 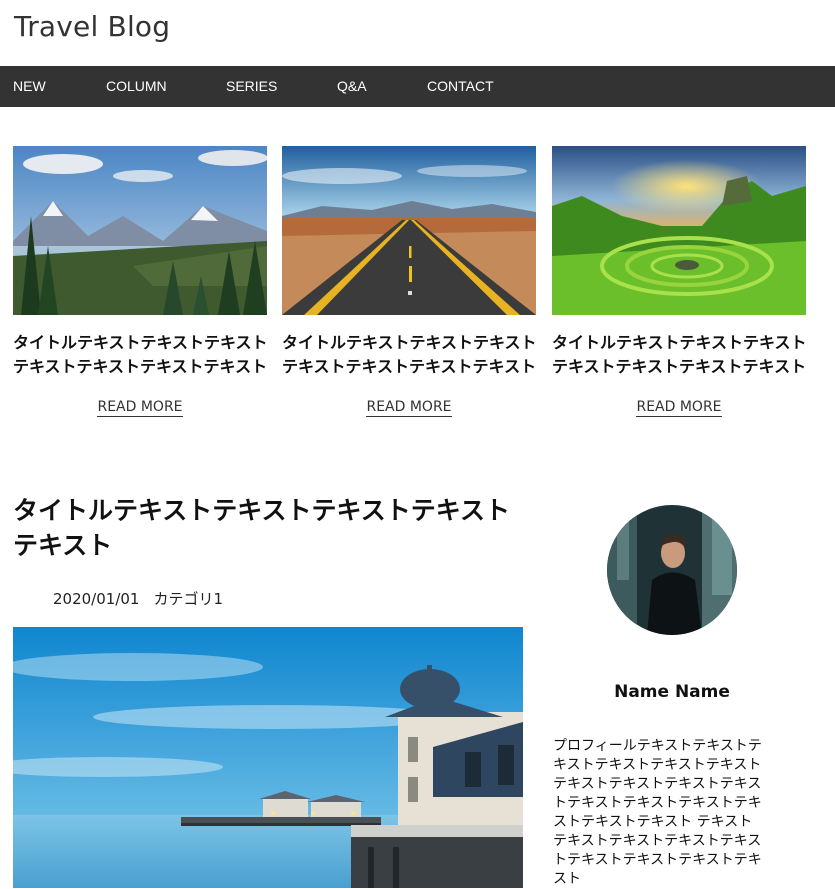 I want to click on post-title: タイトルテキストテキストテキストテキストテキスト, so click(x=273, y=528).